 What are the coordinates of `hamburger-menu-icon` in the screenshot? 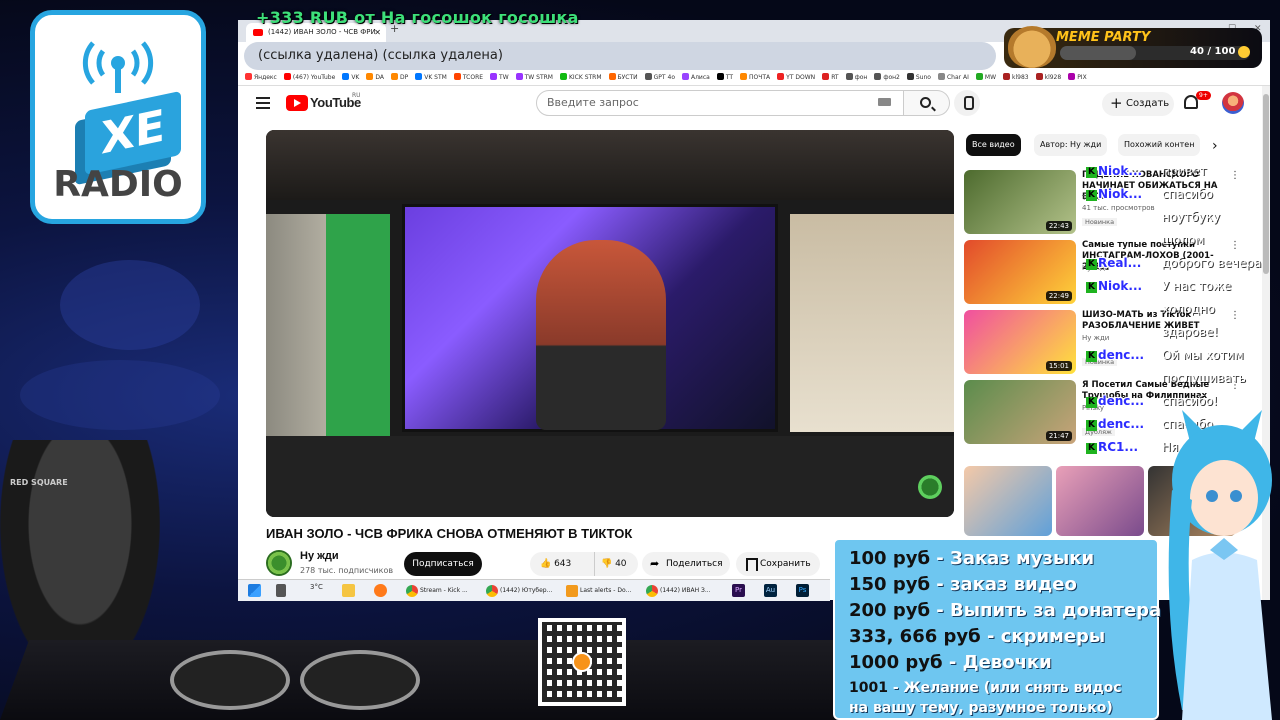 It's located at (263, 103).